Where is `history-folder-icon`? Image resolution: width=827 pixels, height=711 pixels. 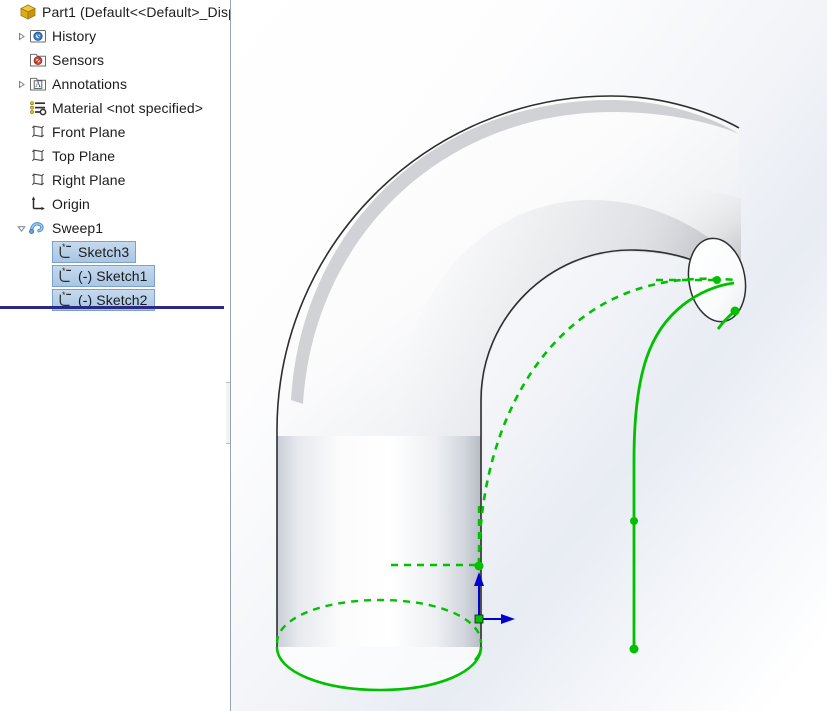
history-folder-icon is located at coordinates (38, 36).